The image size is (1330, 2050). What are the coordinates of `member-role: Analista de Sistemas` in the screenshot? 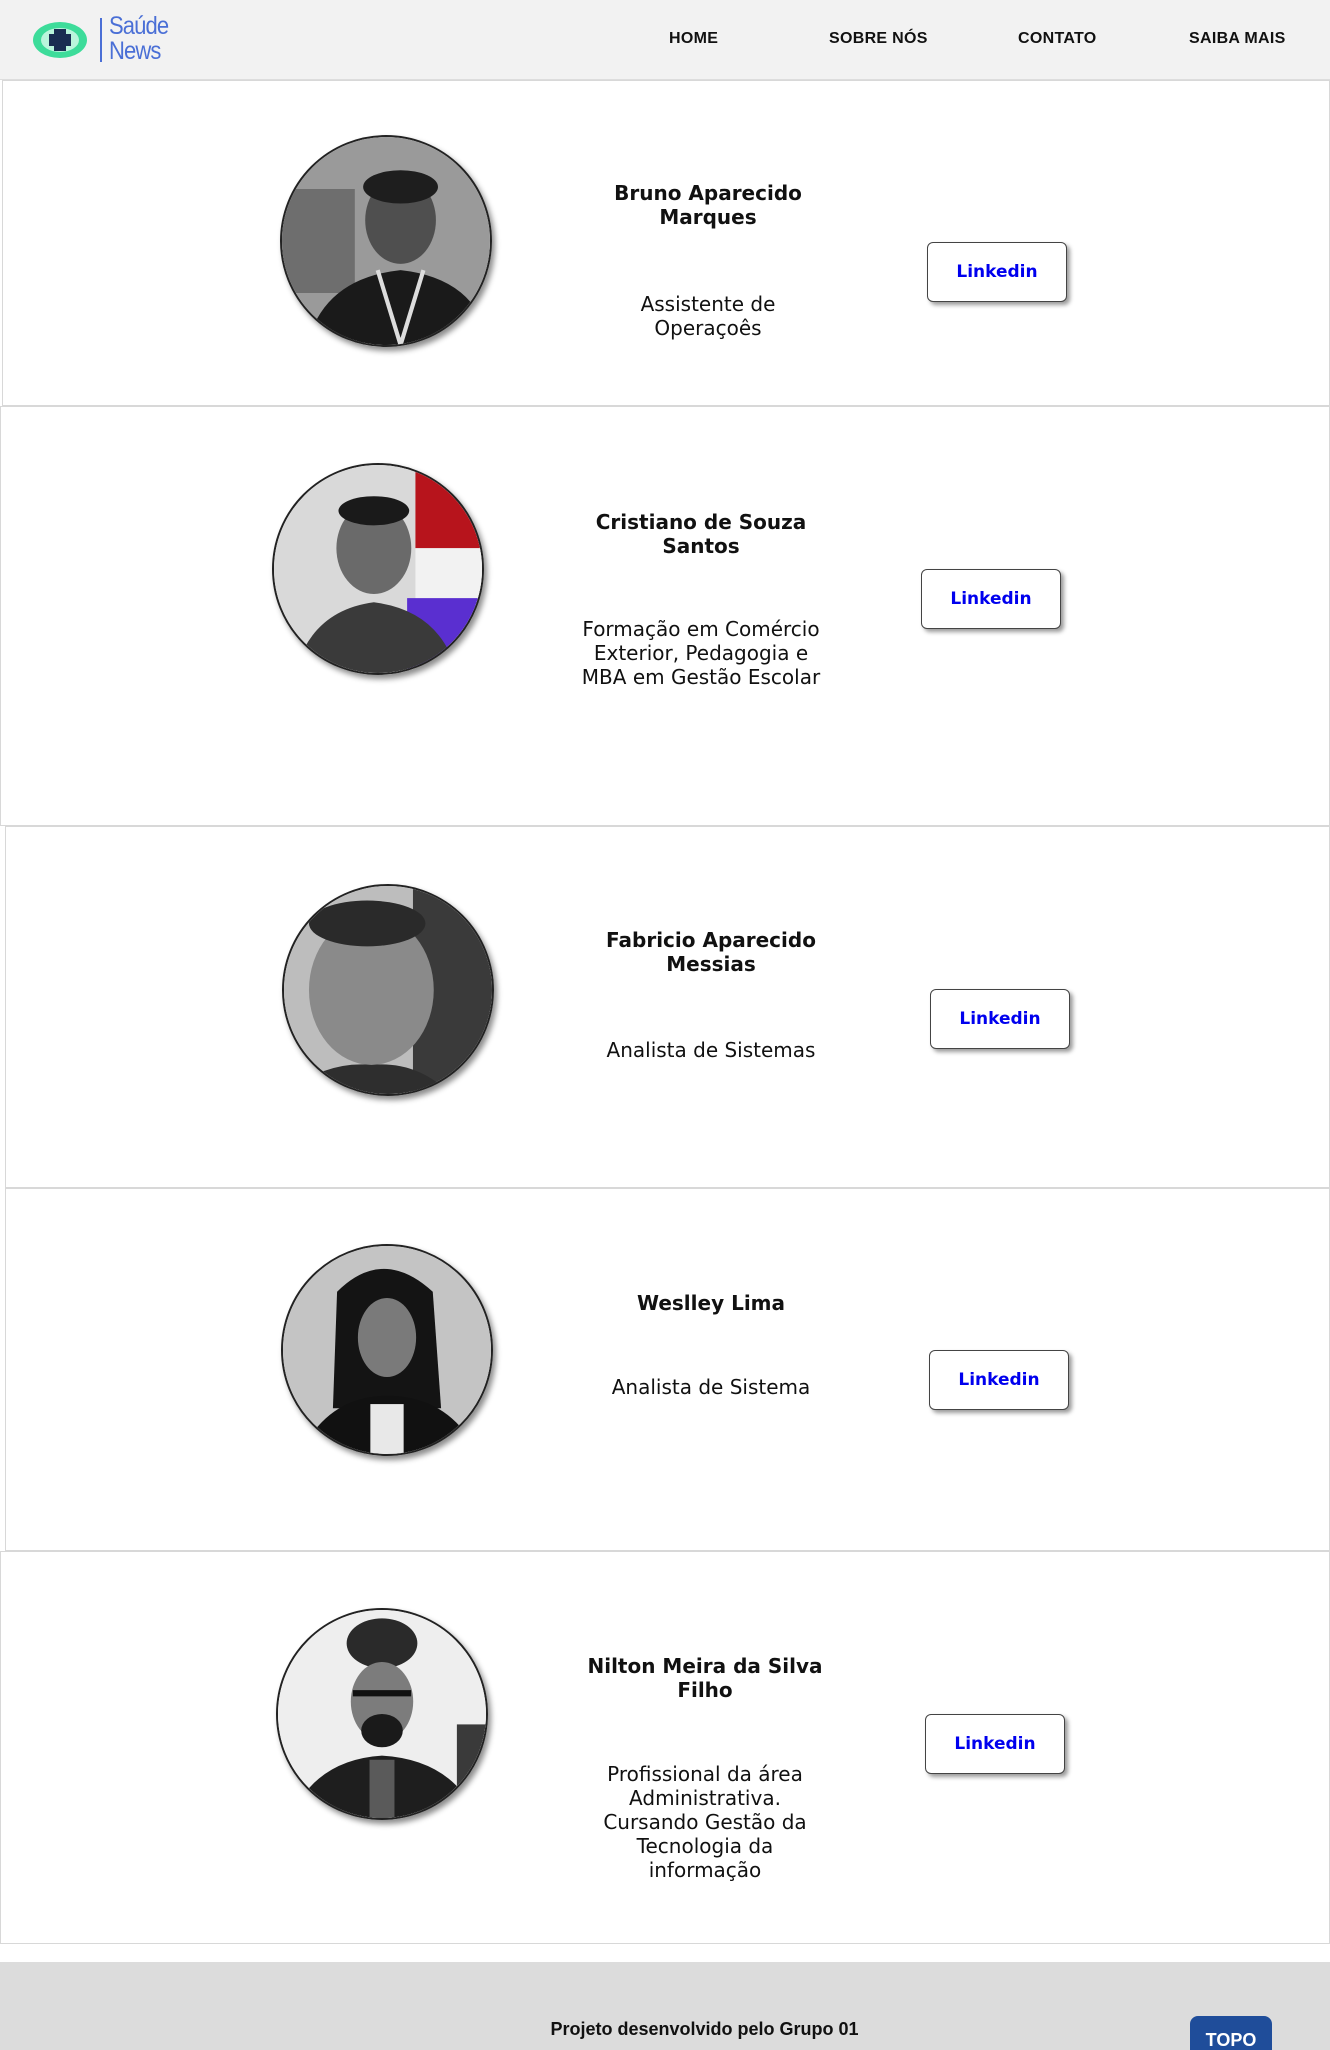 It's located at (711, 1050).